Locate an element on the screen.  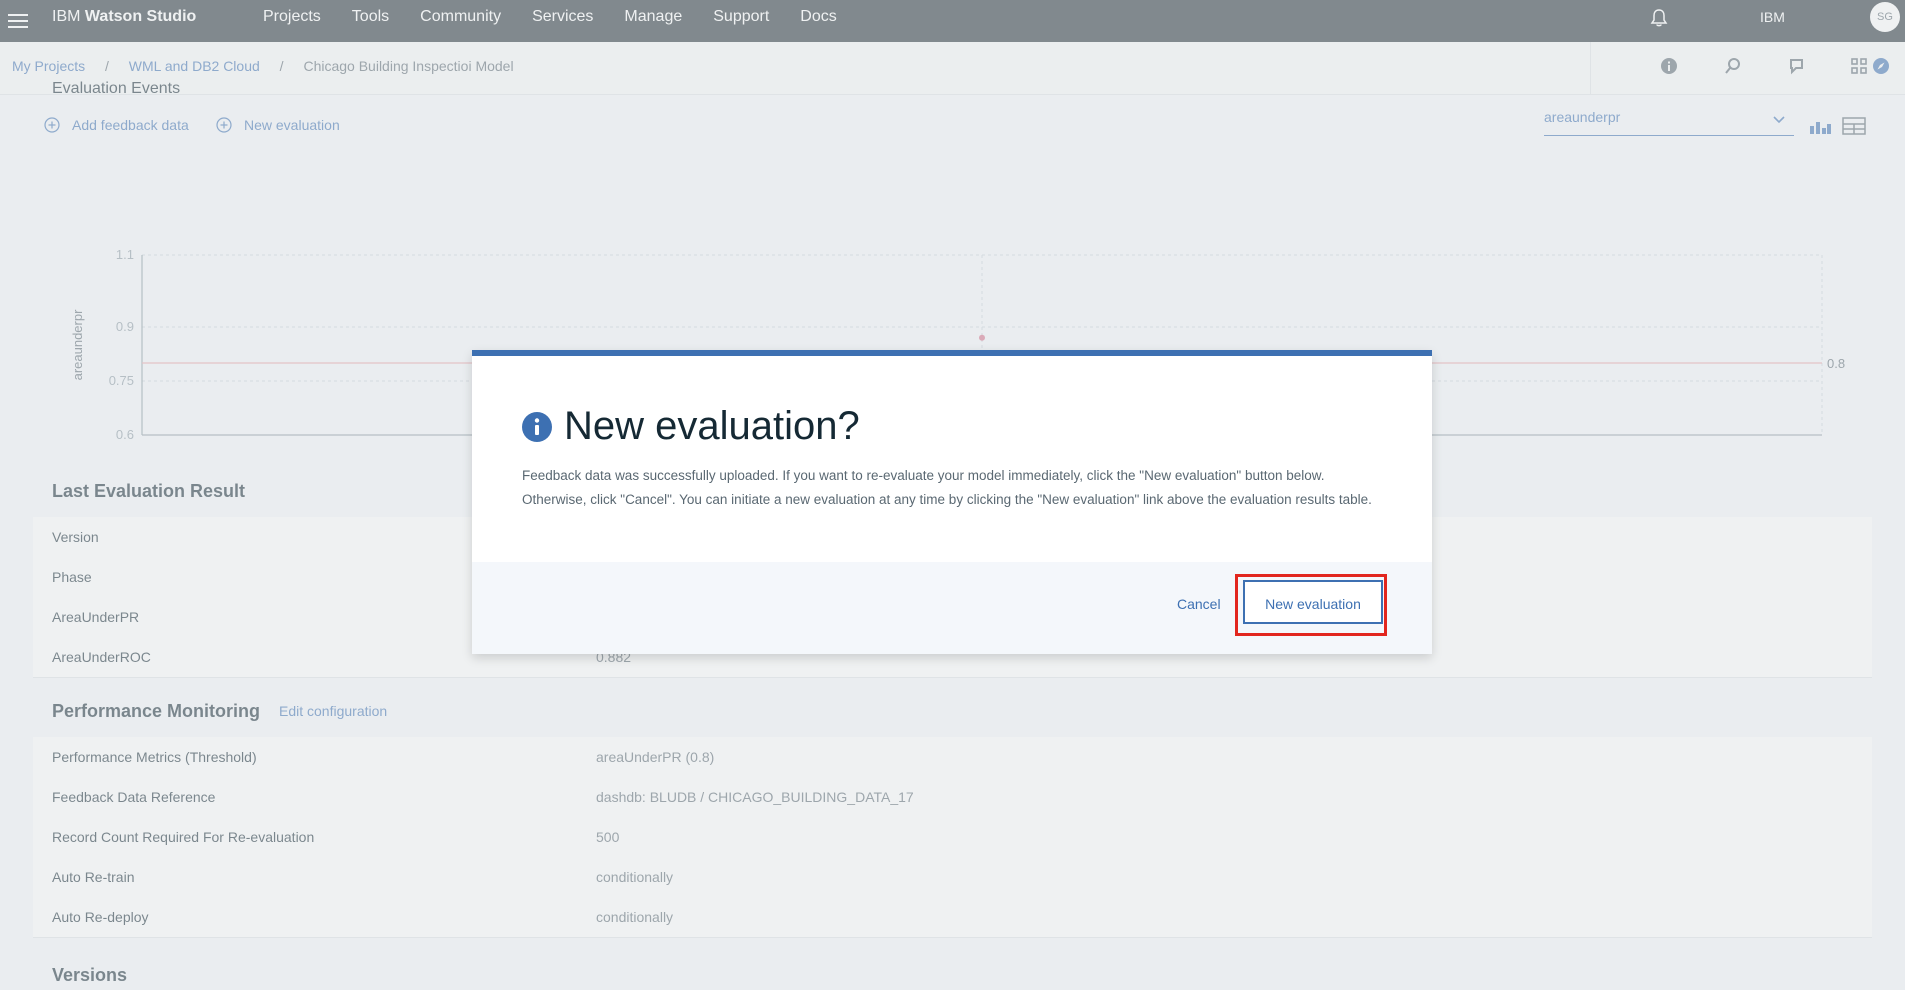
modal-header: New evaluation? is located at coordinates (691, 426).